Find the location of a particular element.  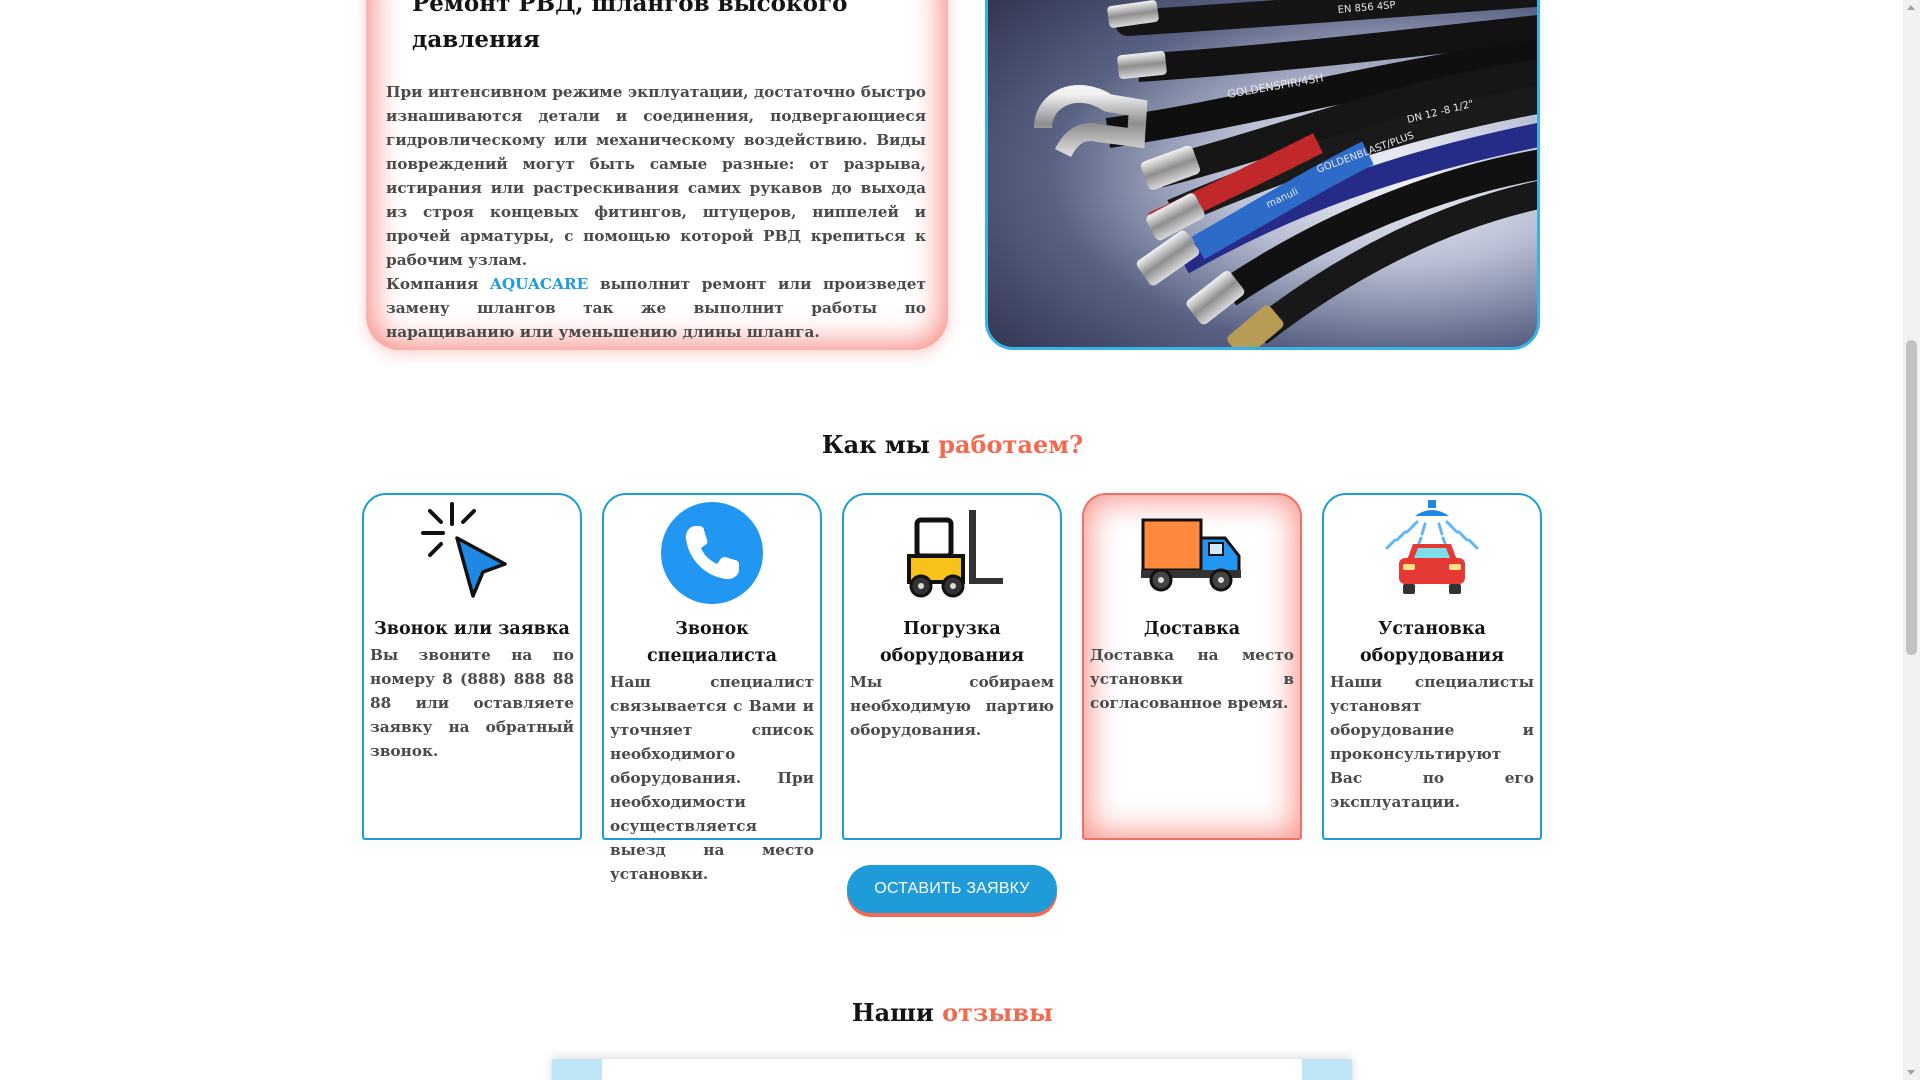

step-title: Доставка is located at coordinates (1192, 629).